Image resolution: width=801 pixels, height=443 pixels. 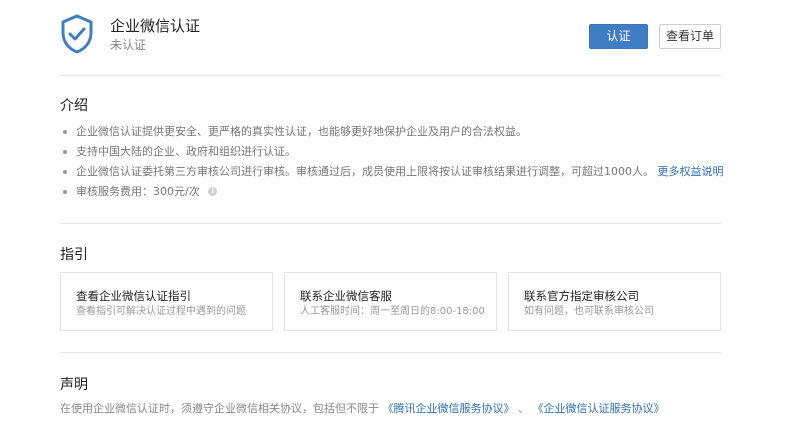 What do you see at coordinates (346, 296) in the screenshot?
I see `card-title: 联系企业微信客服` at bounding box center [346, 296].